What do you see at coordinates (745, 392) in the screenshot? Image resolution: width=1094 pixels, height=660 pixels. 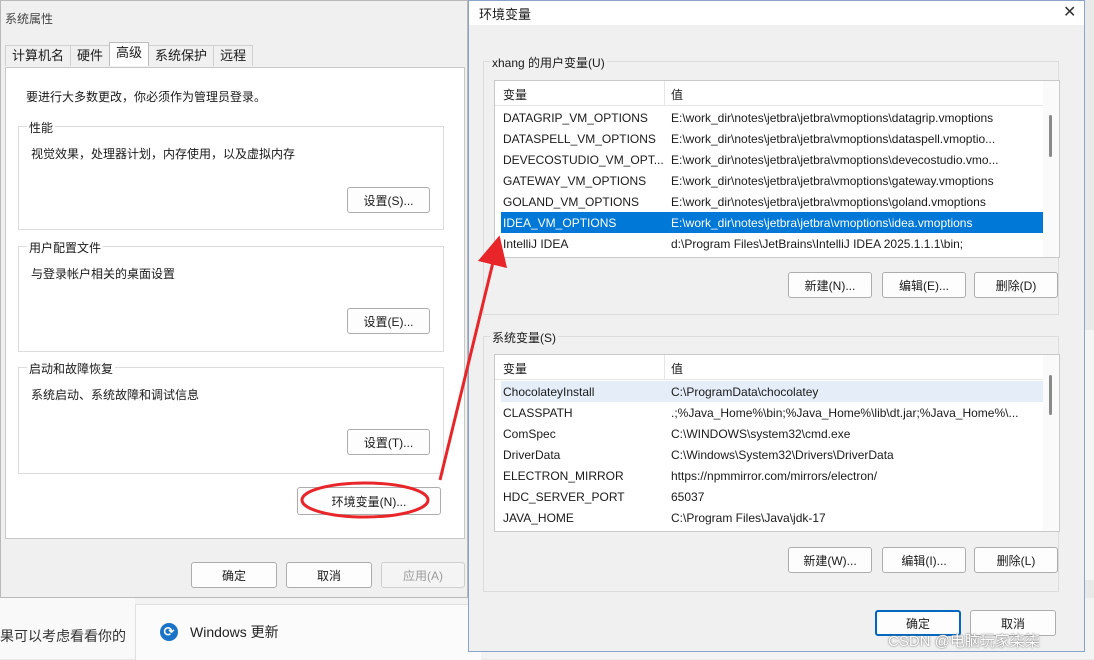 I see `row-value: C:\ProgramData\chocolatey` at bounding box center [745, 392].